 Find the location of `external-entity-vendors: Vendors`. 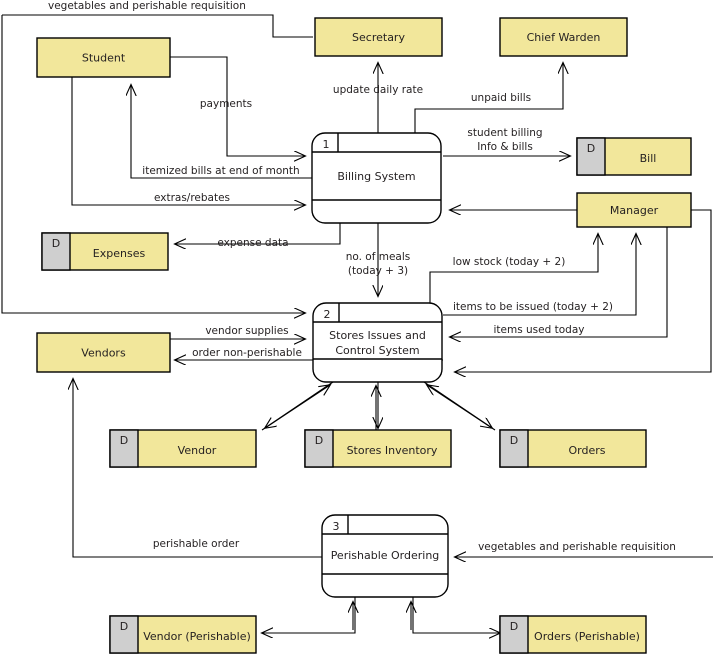

external-entity-vendors: Vendors is located at coordinates (103, 352).